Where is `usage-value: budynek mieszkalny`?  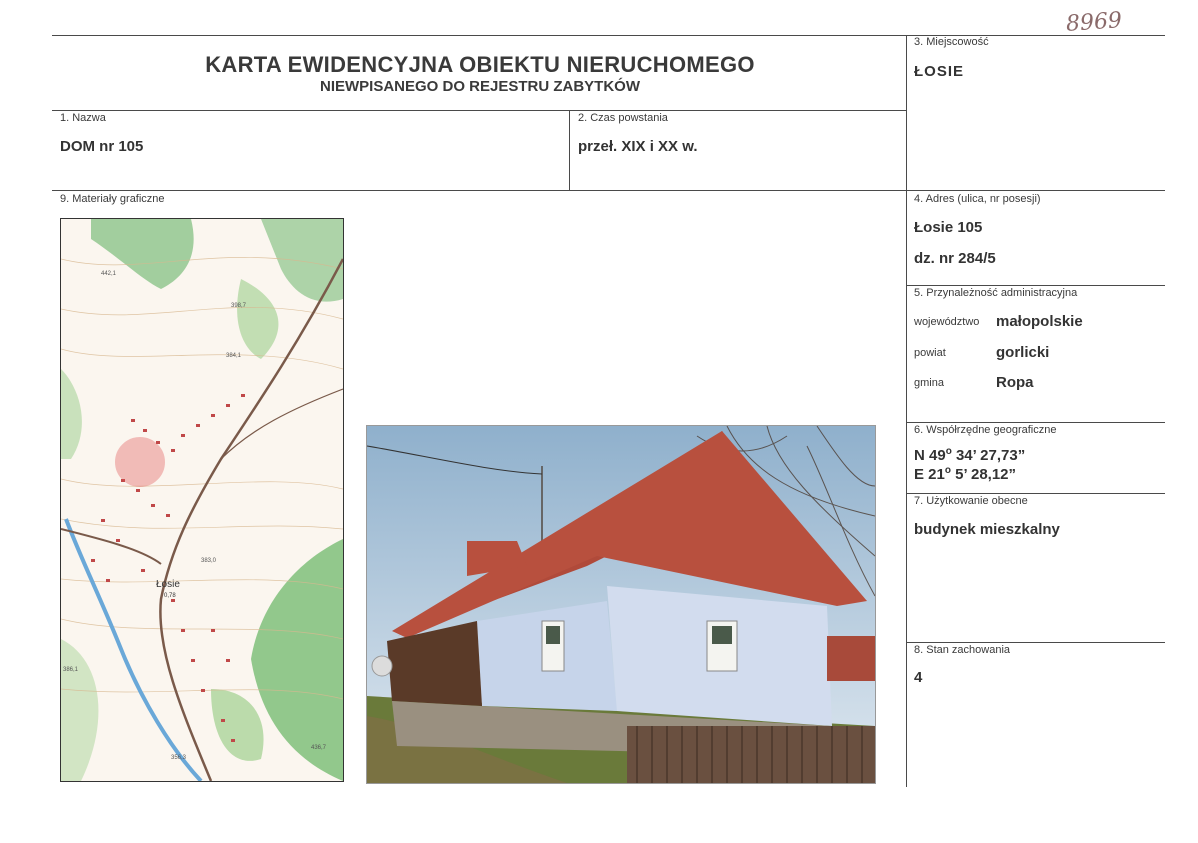 usage-value: budynek mieszkalny is located at coordinates (987, 529).